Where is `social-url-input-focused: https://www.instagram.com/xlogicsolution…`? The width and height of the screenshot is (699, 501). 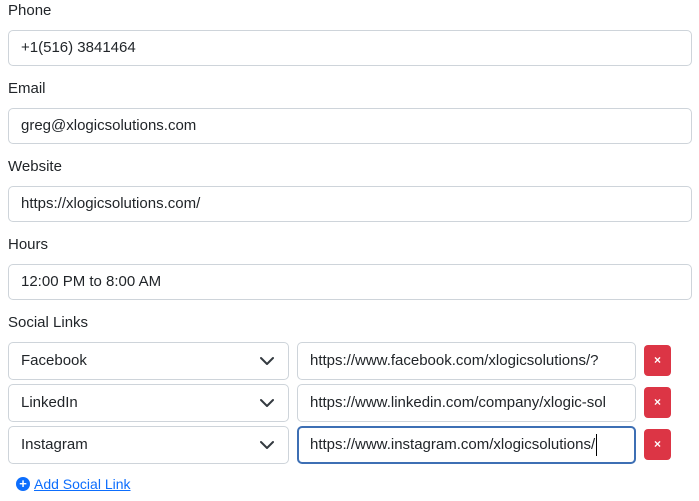
social-url-input-focused: https://www.instagram.com/xlogicsolution… is located at coordinates (466, 445).